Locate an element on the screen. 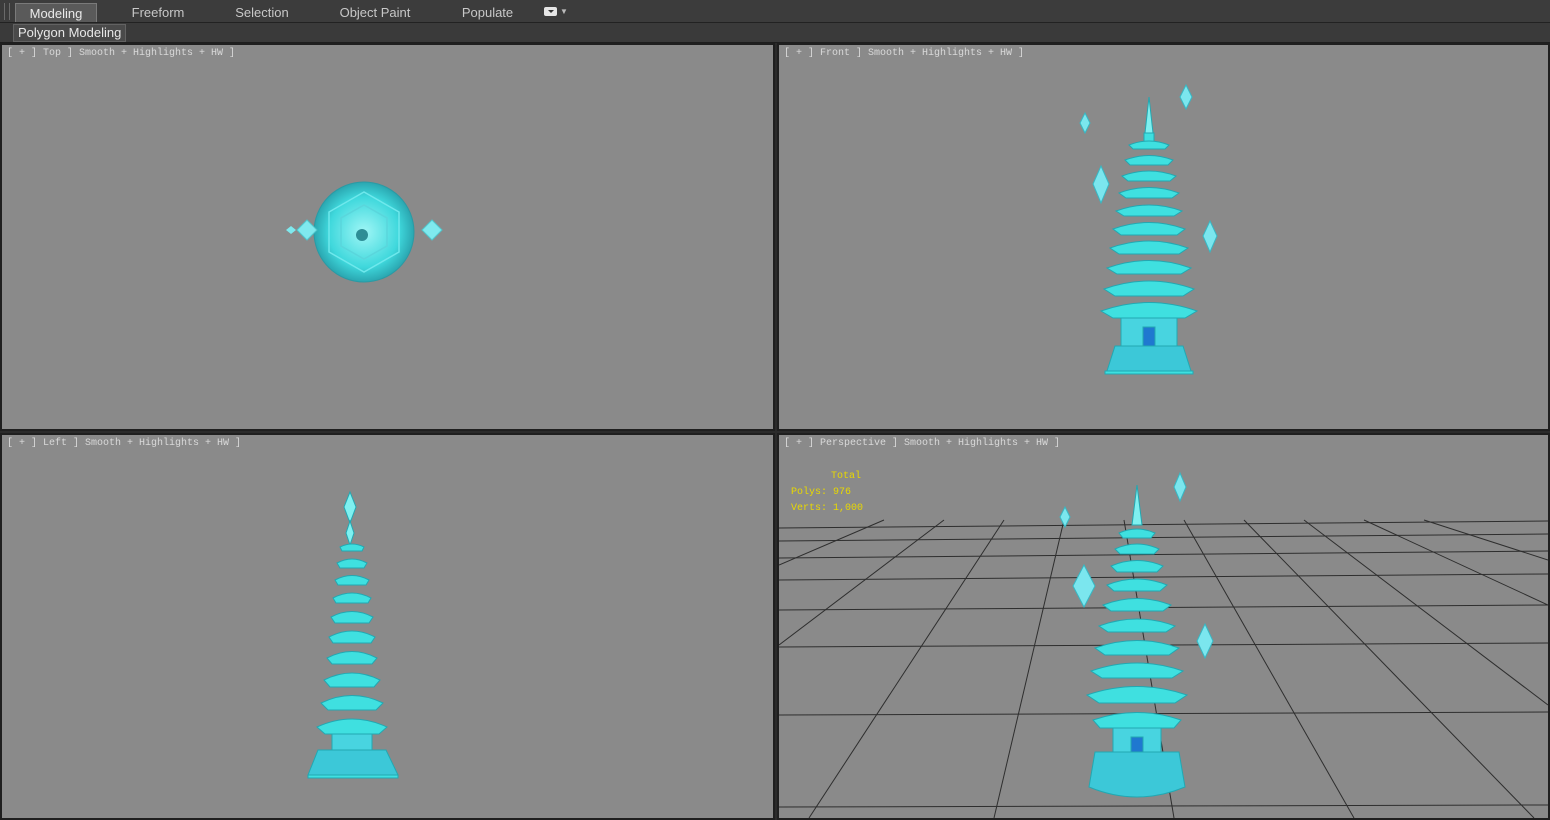 The height and width of the screenshot is (820, 1550). polygon-modeling-panel: Polygon Modeling is located at coordinates (70, 33).